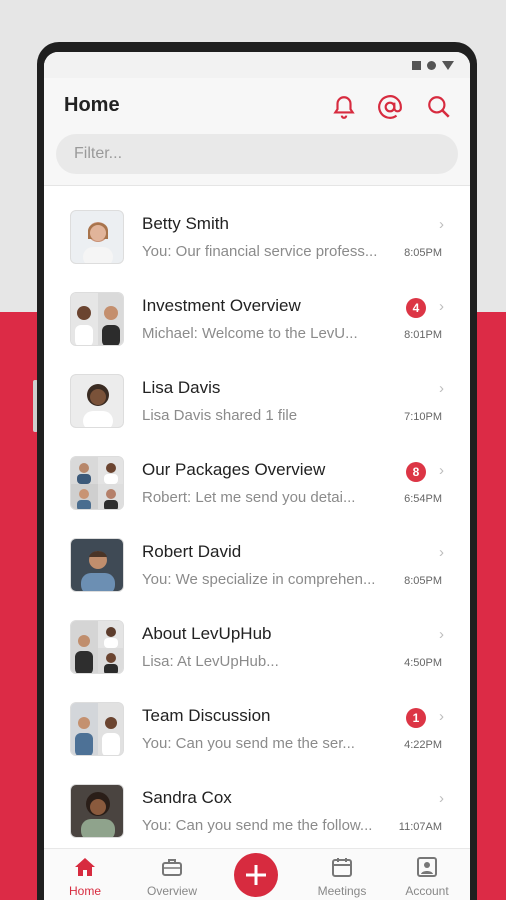 The width and height of the screenshot is (506, 900). What do you see at coordinates (423, 745) in the screenshot?
I see `conversation-time: 4:22PM` at bounding box center [423, 745].